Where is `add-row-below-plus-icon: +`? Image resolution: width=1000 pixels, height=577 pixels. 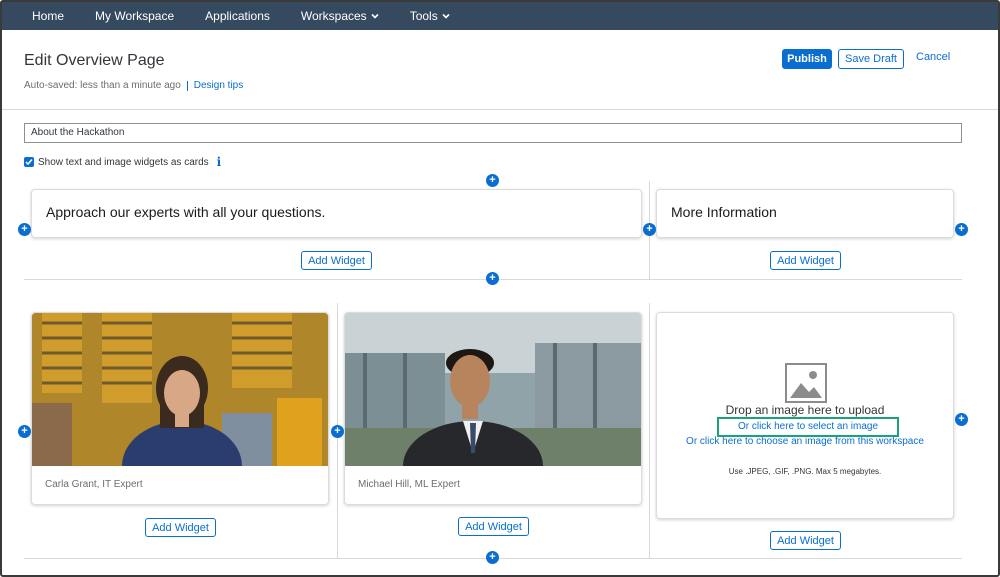 add-row-below-plus-icon: + is located at coordinates (492, 557).